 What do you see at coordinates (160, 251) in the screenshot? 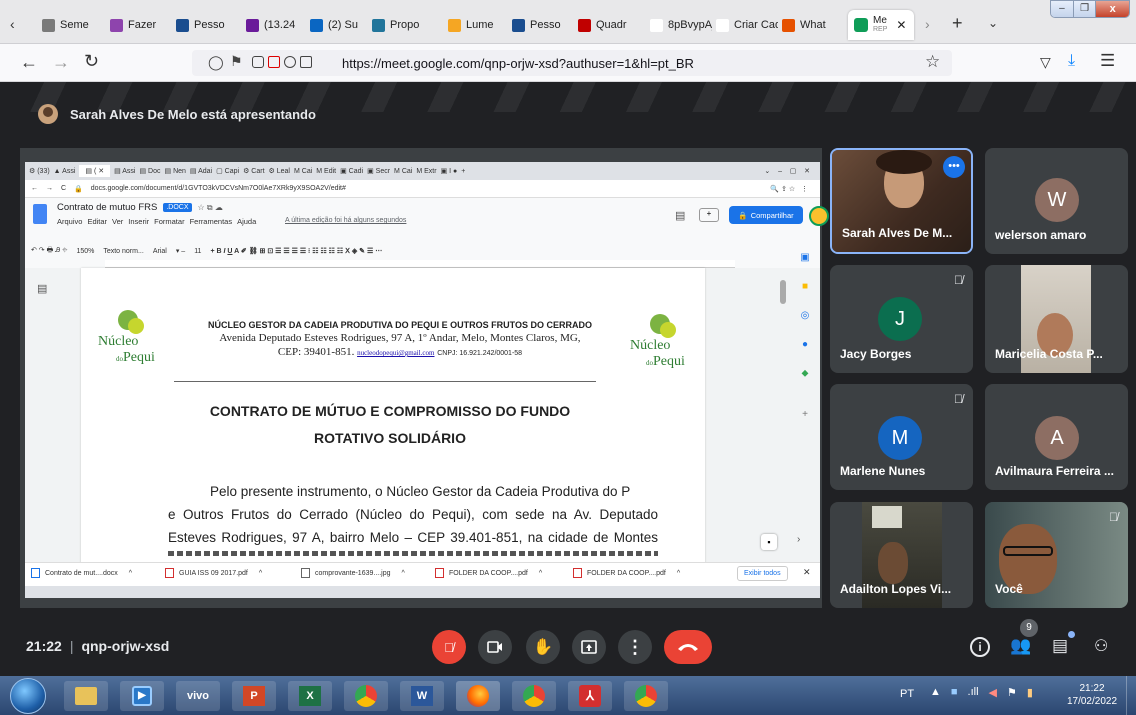
I see `font-select: Arial` at bounding box center [160, 251].